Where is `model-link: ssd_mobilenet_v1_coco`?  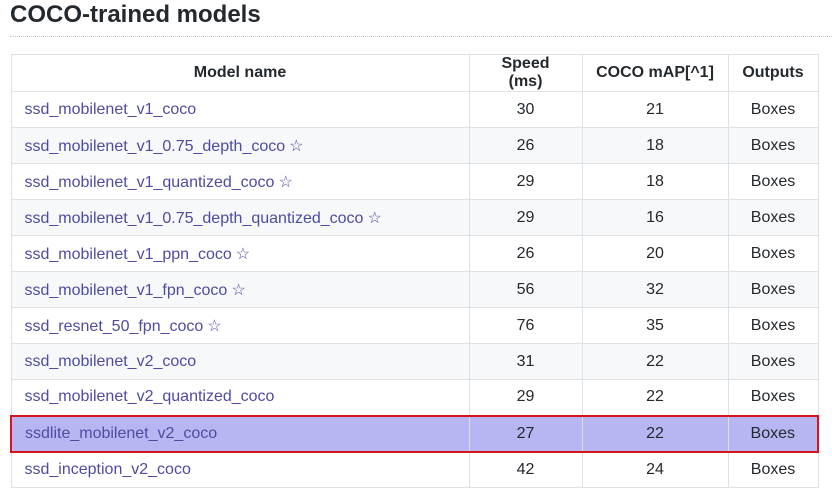 model-link: ssd_mobilenet_v1_coco is located at coordinates (111, 109).